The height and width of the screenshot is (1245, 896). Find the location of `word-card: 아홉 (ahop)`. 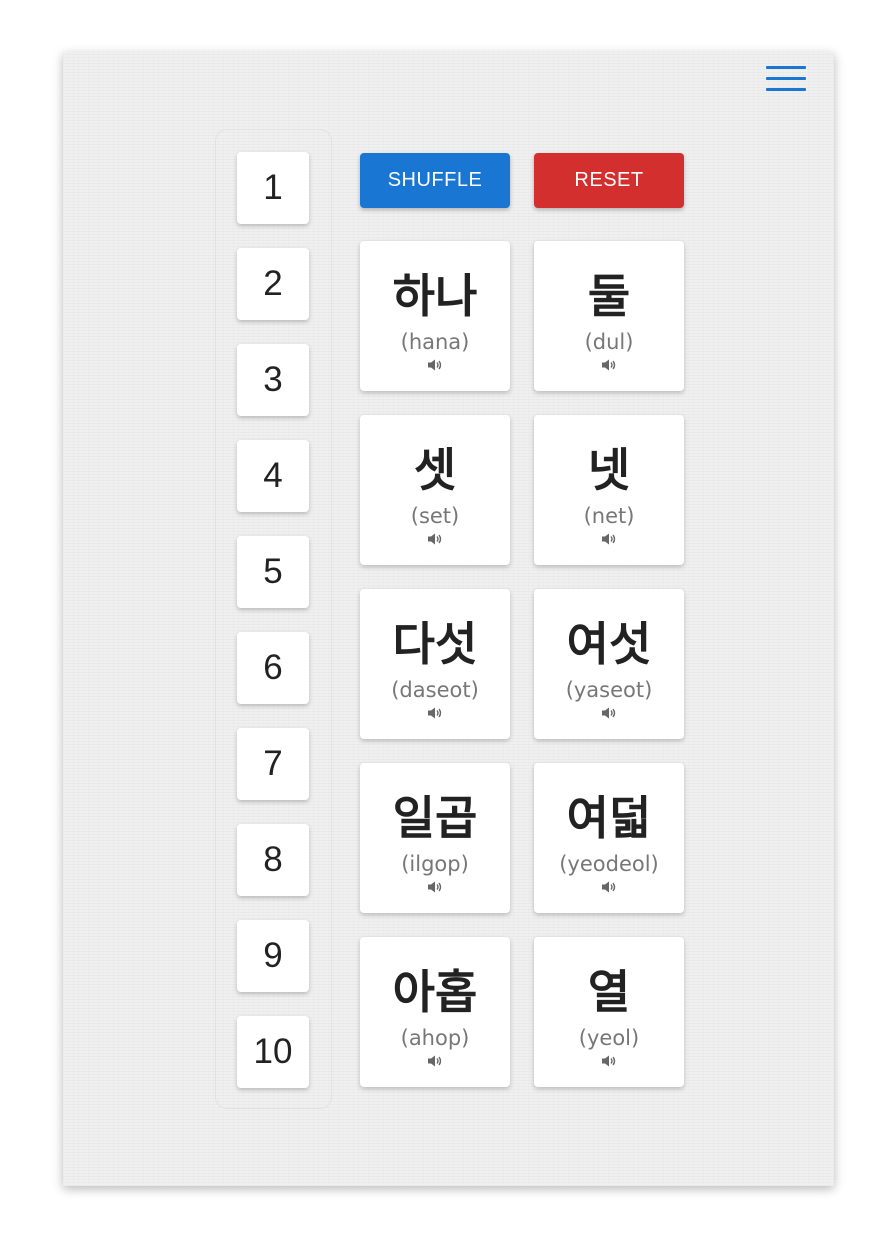

word-card: 아홉 (ahop) is located at coordinates (435, 1012).